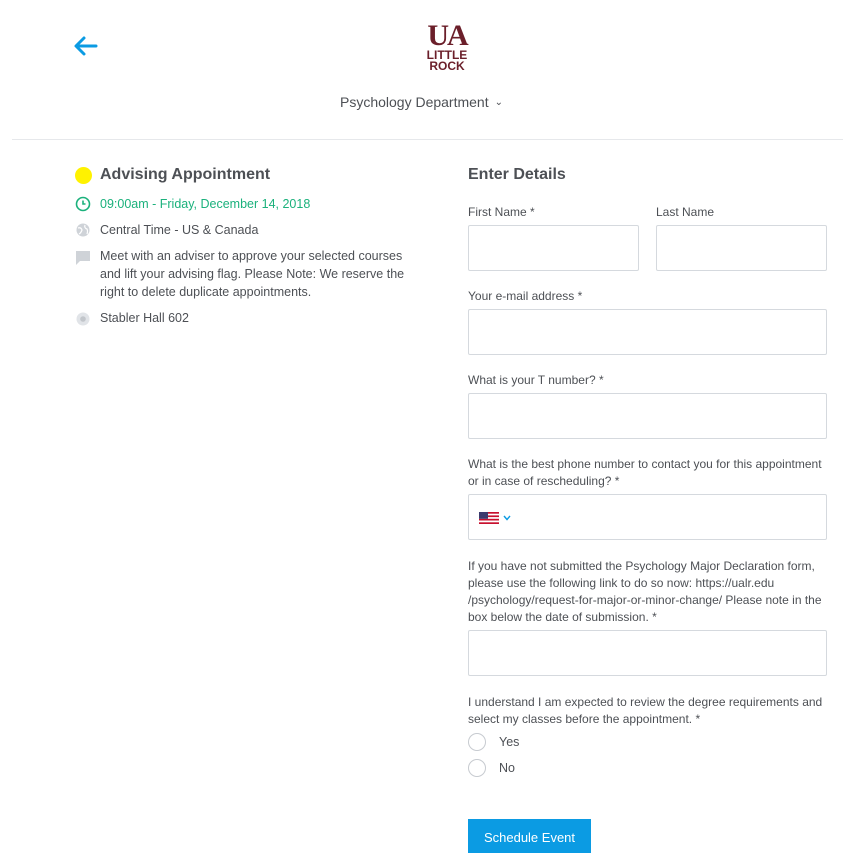 The image size is (843, 853). What do you see at coordinates (83, 204) in the screenshot?
I see `clock-icon` at bounding box center [83, 204].